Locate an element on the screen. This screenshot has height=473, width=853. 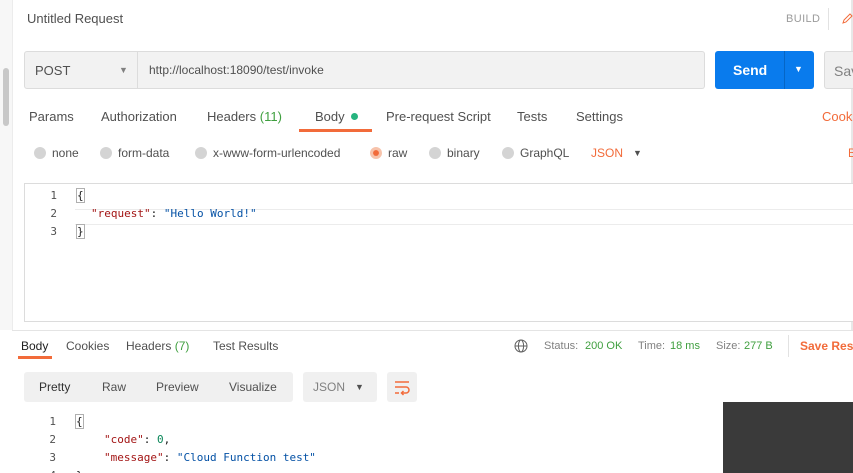
save-button: Sav is located at coordinates (838, 70).